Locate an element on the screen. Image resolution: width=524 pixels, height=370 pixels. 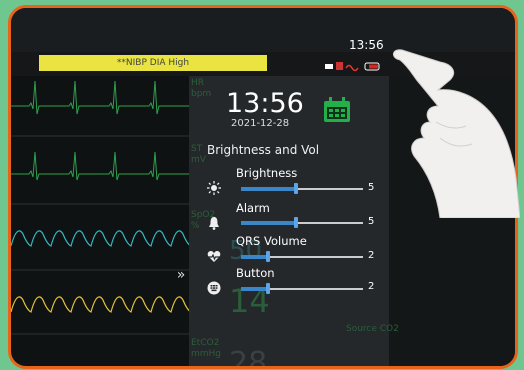
resp-wave is located at coordinates (101, 304).